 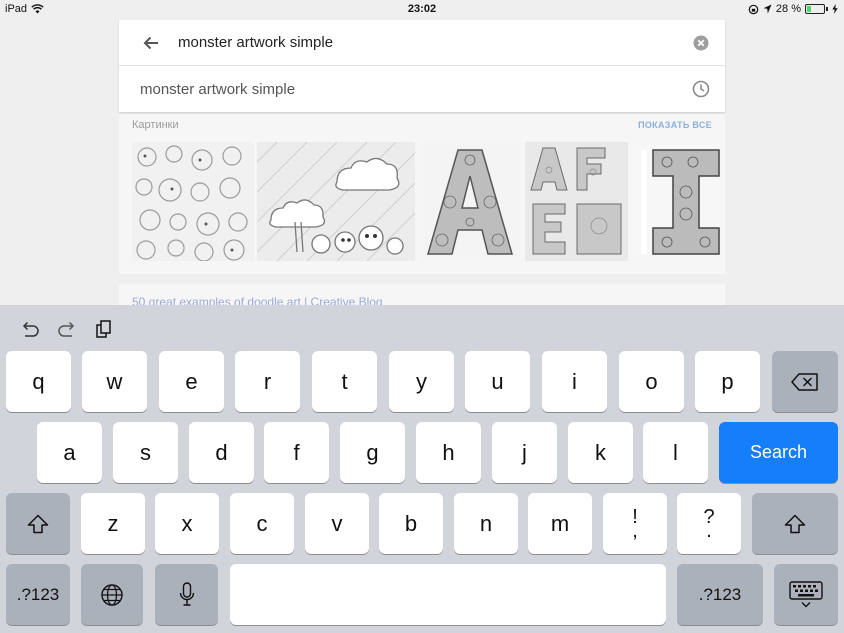 I want to click on battery-percent: 28 %, so click(x=788, y=9).